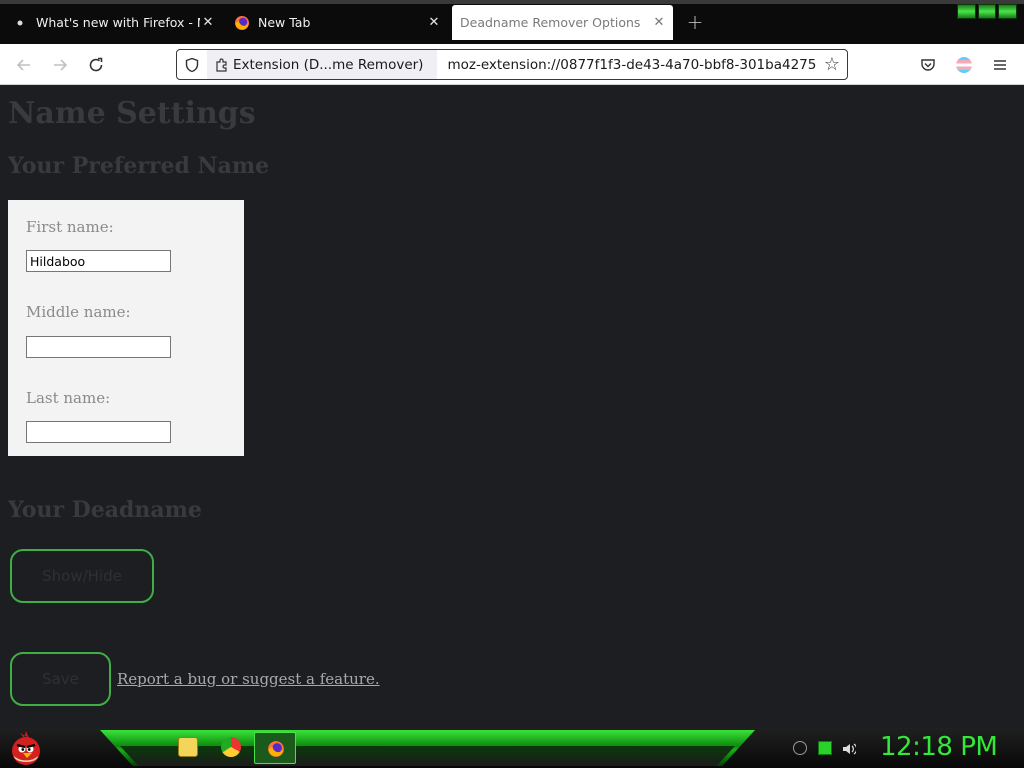 This screenshot has width=1024, height=768. Describe the element at coordinates (105, 510) in the screenshot. I see `deadname-heading: Your Deadname` at that location.